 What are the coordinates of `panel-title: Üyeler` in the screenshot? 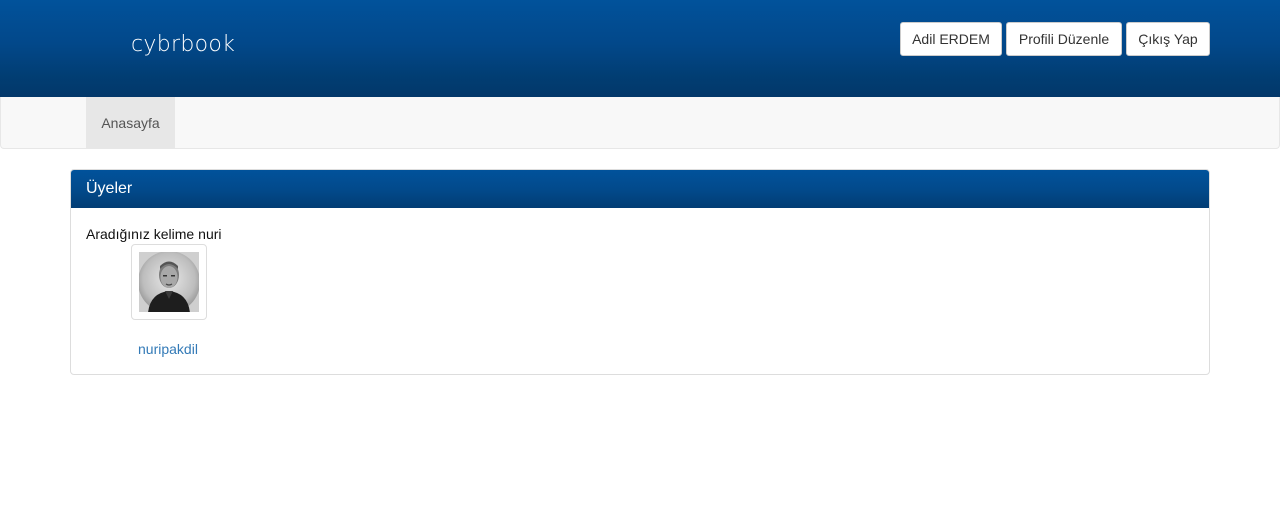 It's located at (640, 189).